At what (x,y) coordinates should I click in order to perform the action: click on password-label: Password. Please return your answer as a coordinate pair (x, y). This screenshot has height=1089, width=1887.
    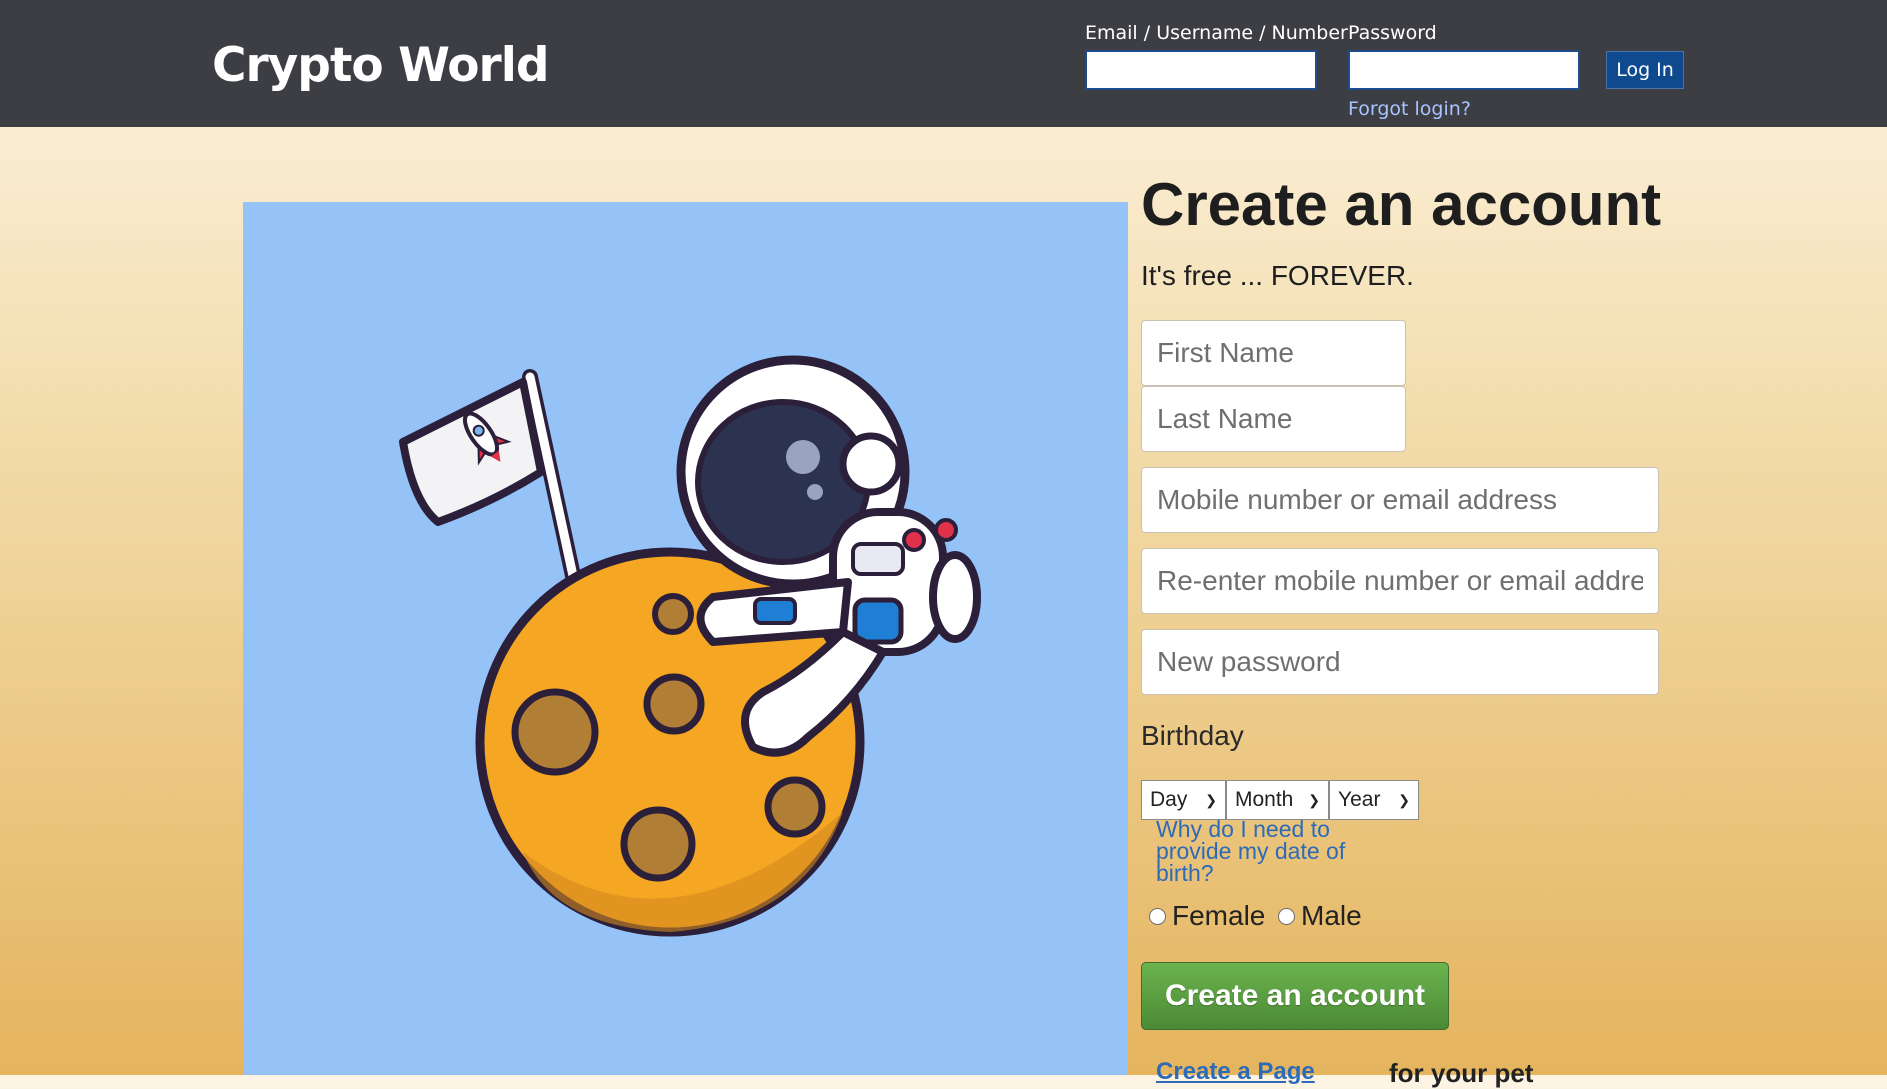
    Looking at the image, I should click on (1392, 33).